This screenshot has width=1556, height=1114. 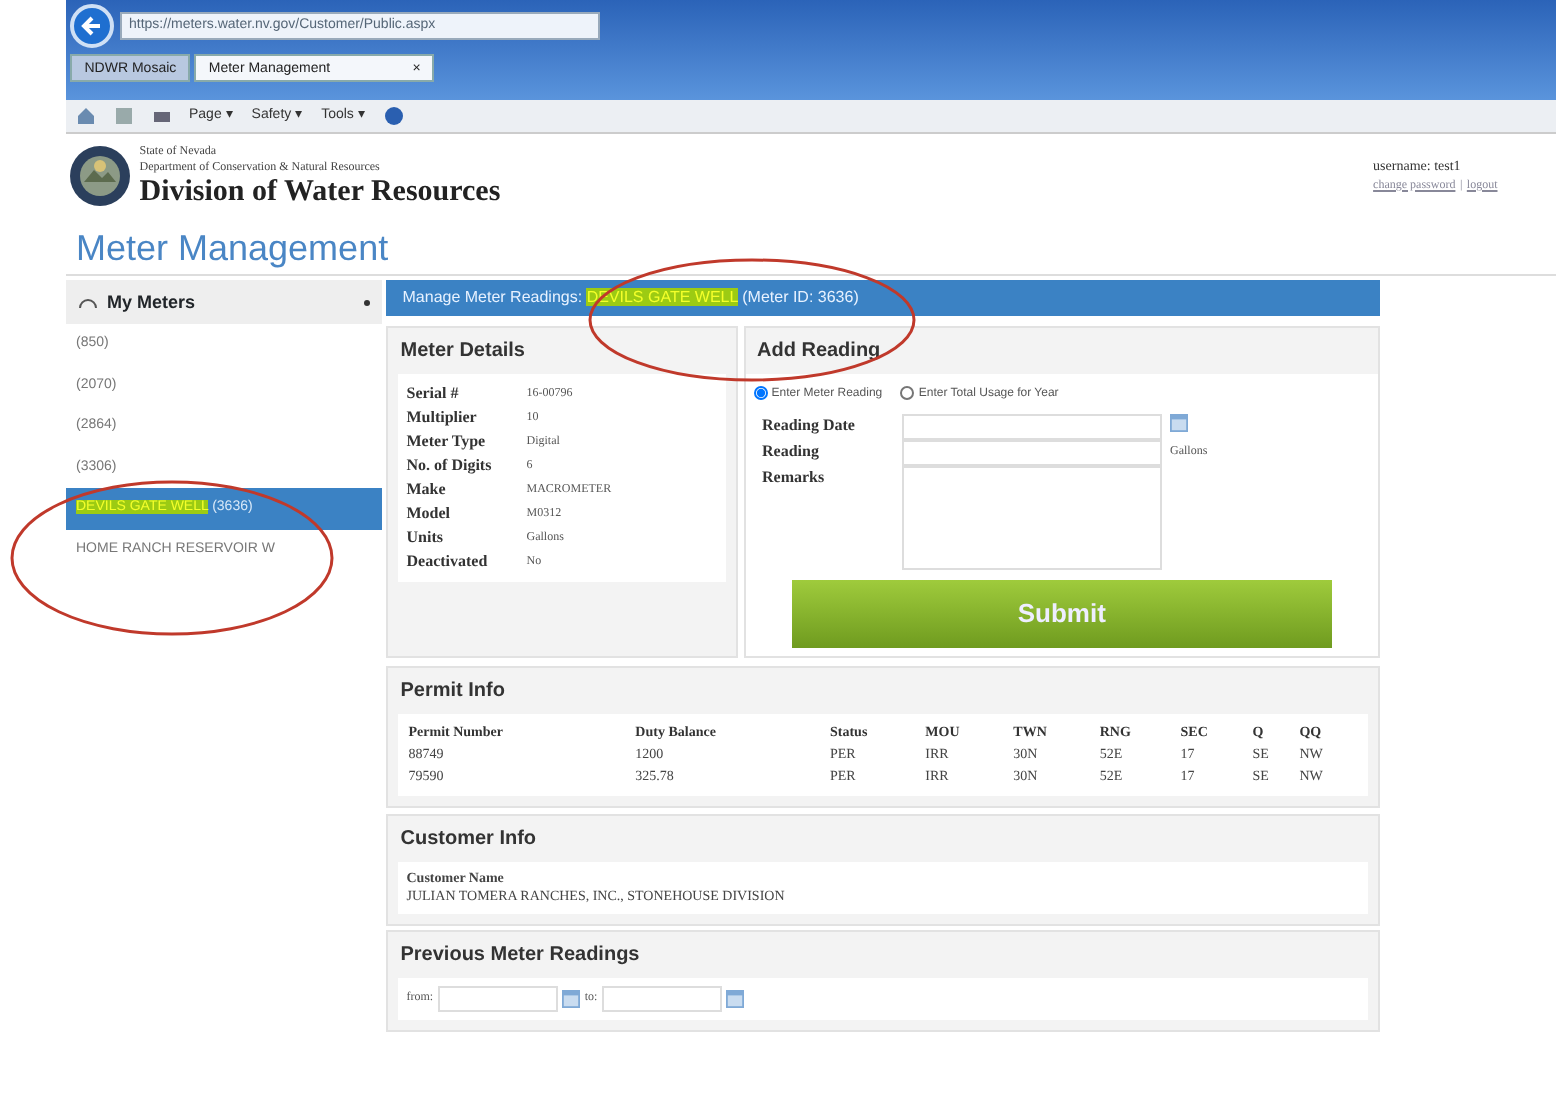 I want to click on division-title: Division of Water Resources, so click(x=320, y=192).